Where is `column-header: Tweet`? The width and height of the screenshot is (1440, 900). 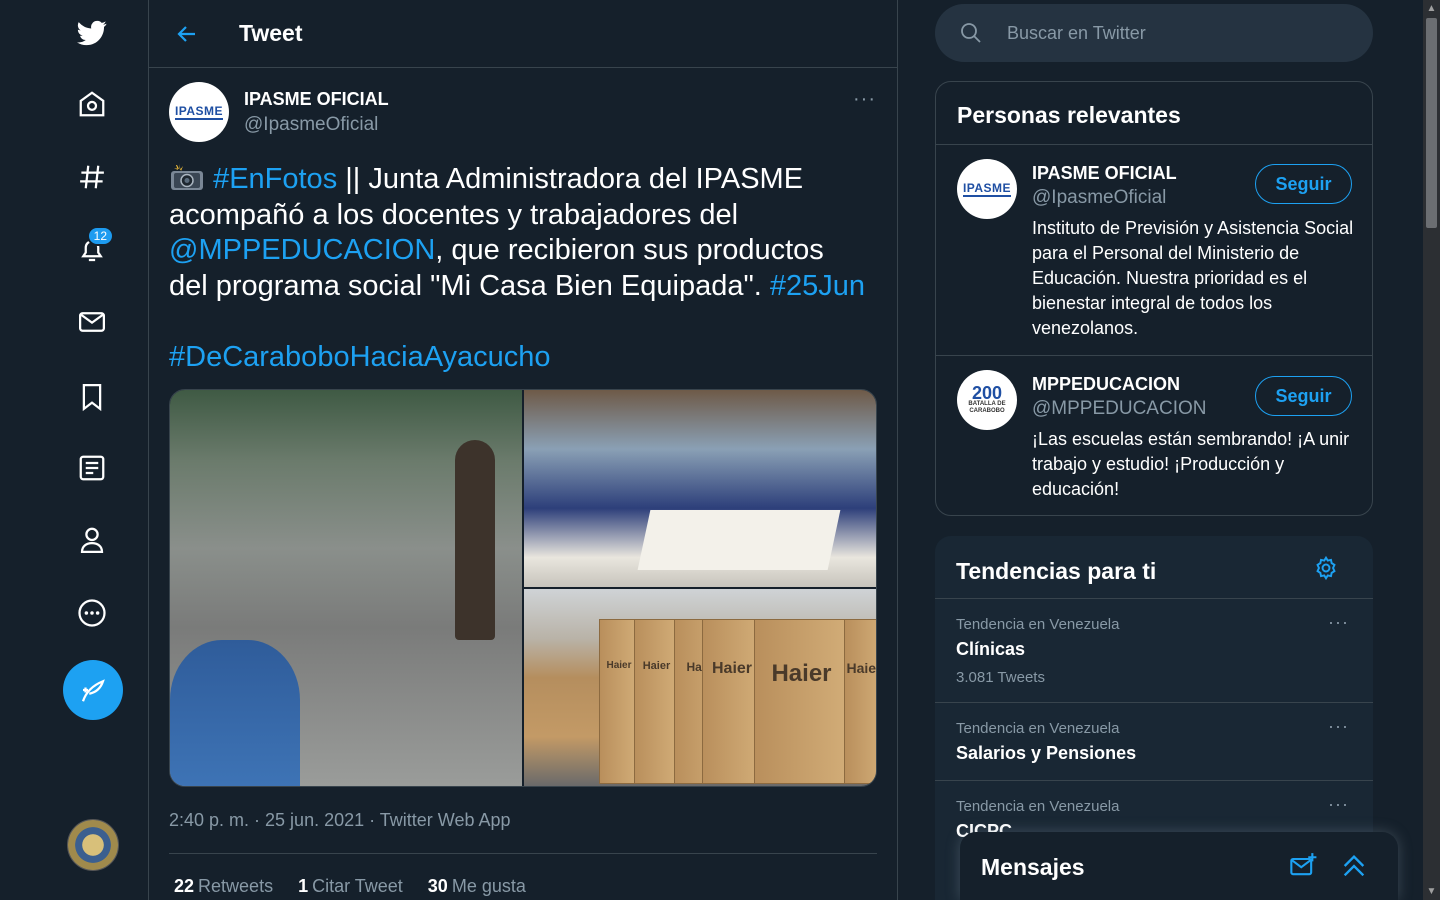
column-header: Tweet is located at coordinates (523, 34).